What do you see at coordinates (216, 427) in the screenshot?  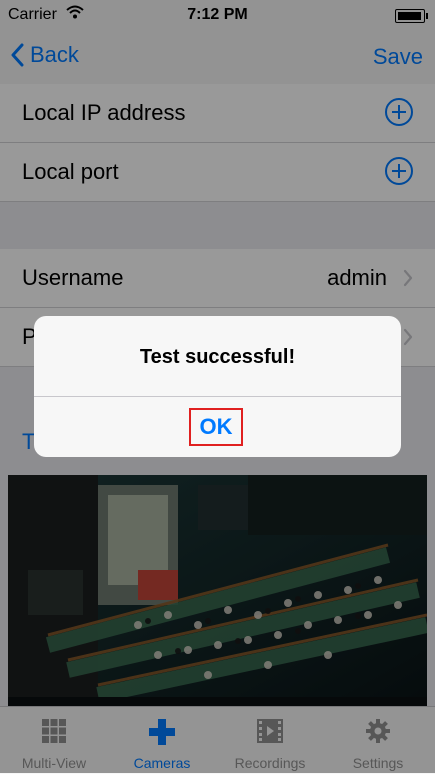 I see `ok-button: OK` at bounding box center [216, 427].